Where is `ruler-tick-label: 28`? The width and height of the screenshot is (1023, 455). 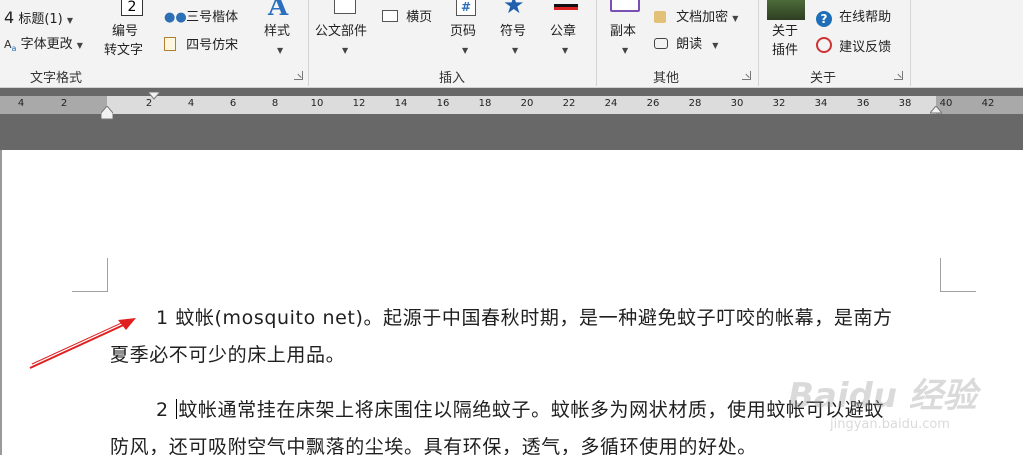
ruler-tick-label: 28 is located at coordinates (695, 103).